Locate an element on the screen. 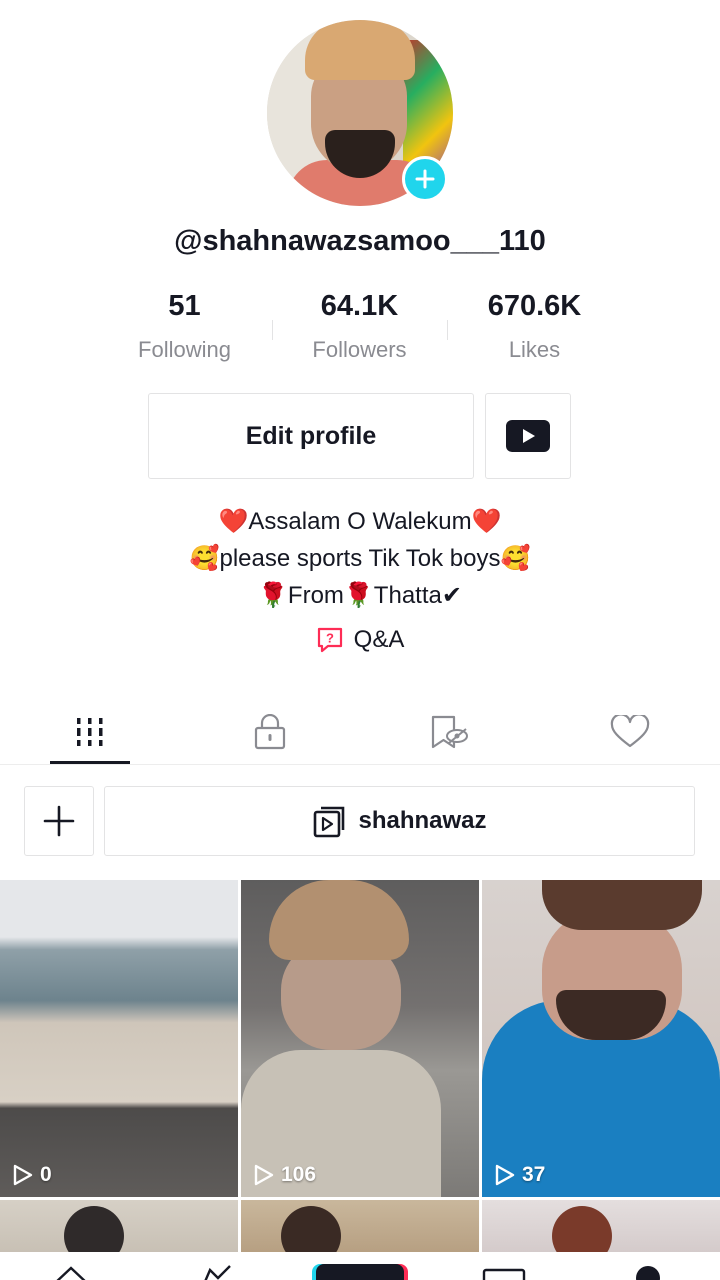  qa-icon: ? is located at coordinates (329, 640).